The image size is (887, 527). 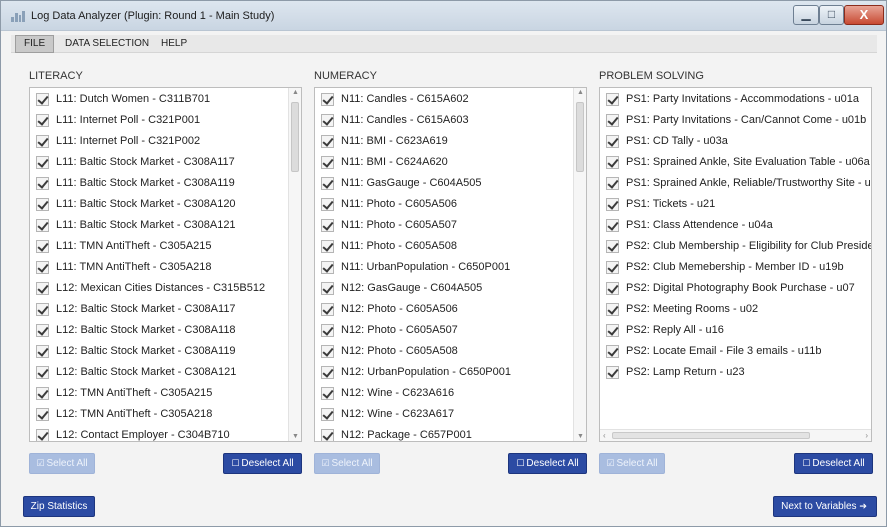 What do you see at coordinates (450, 289) in the screenshot?
I see `list-item: N12: GasGauge - C604A505` at bounding box center [450, 289].